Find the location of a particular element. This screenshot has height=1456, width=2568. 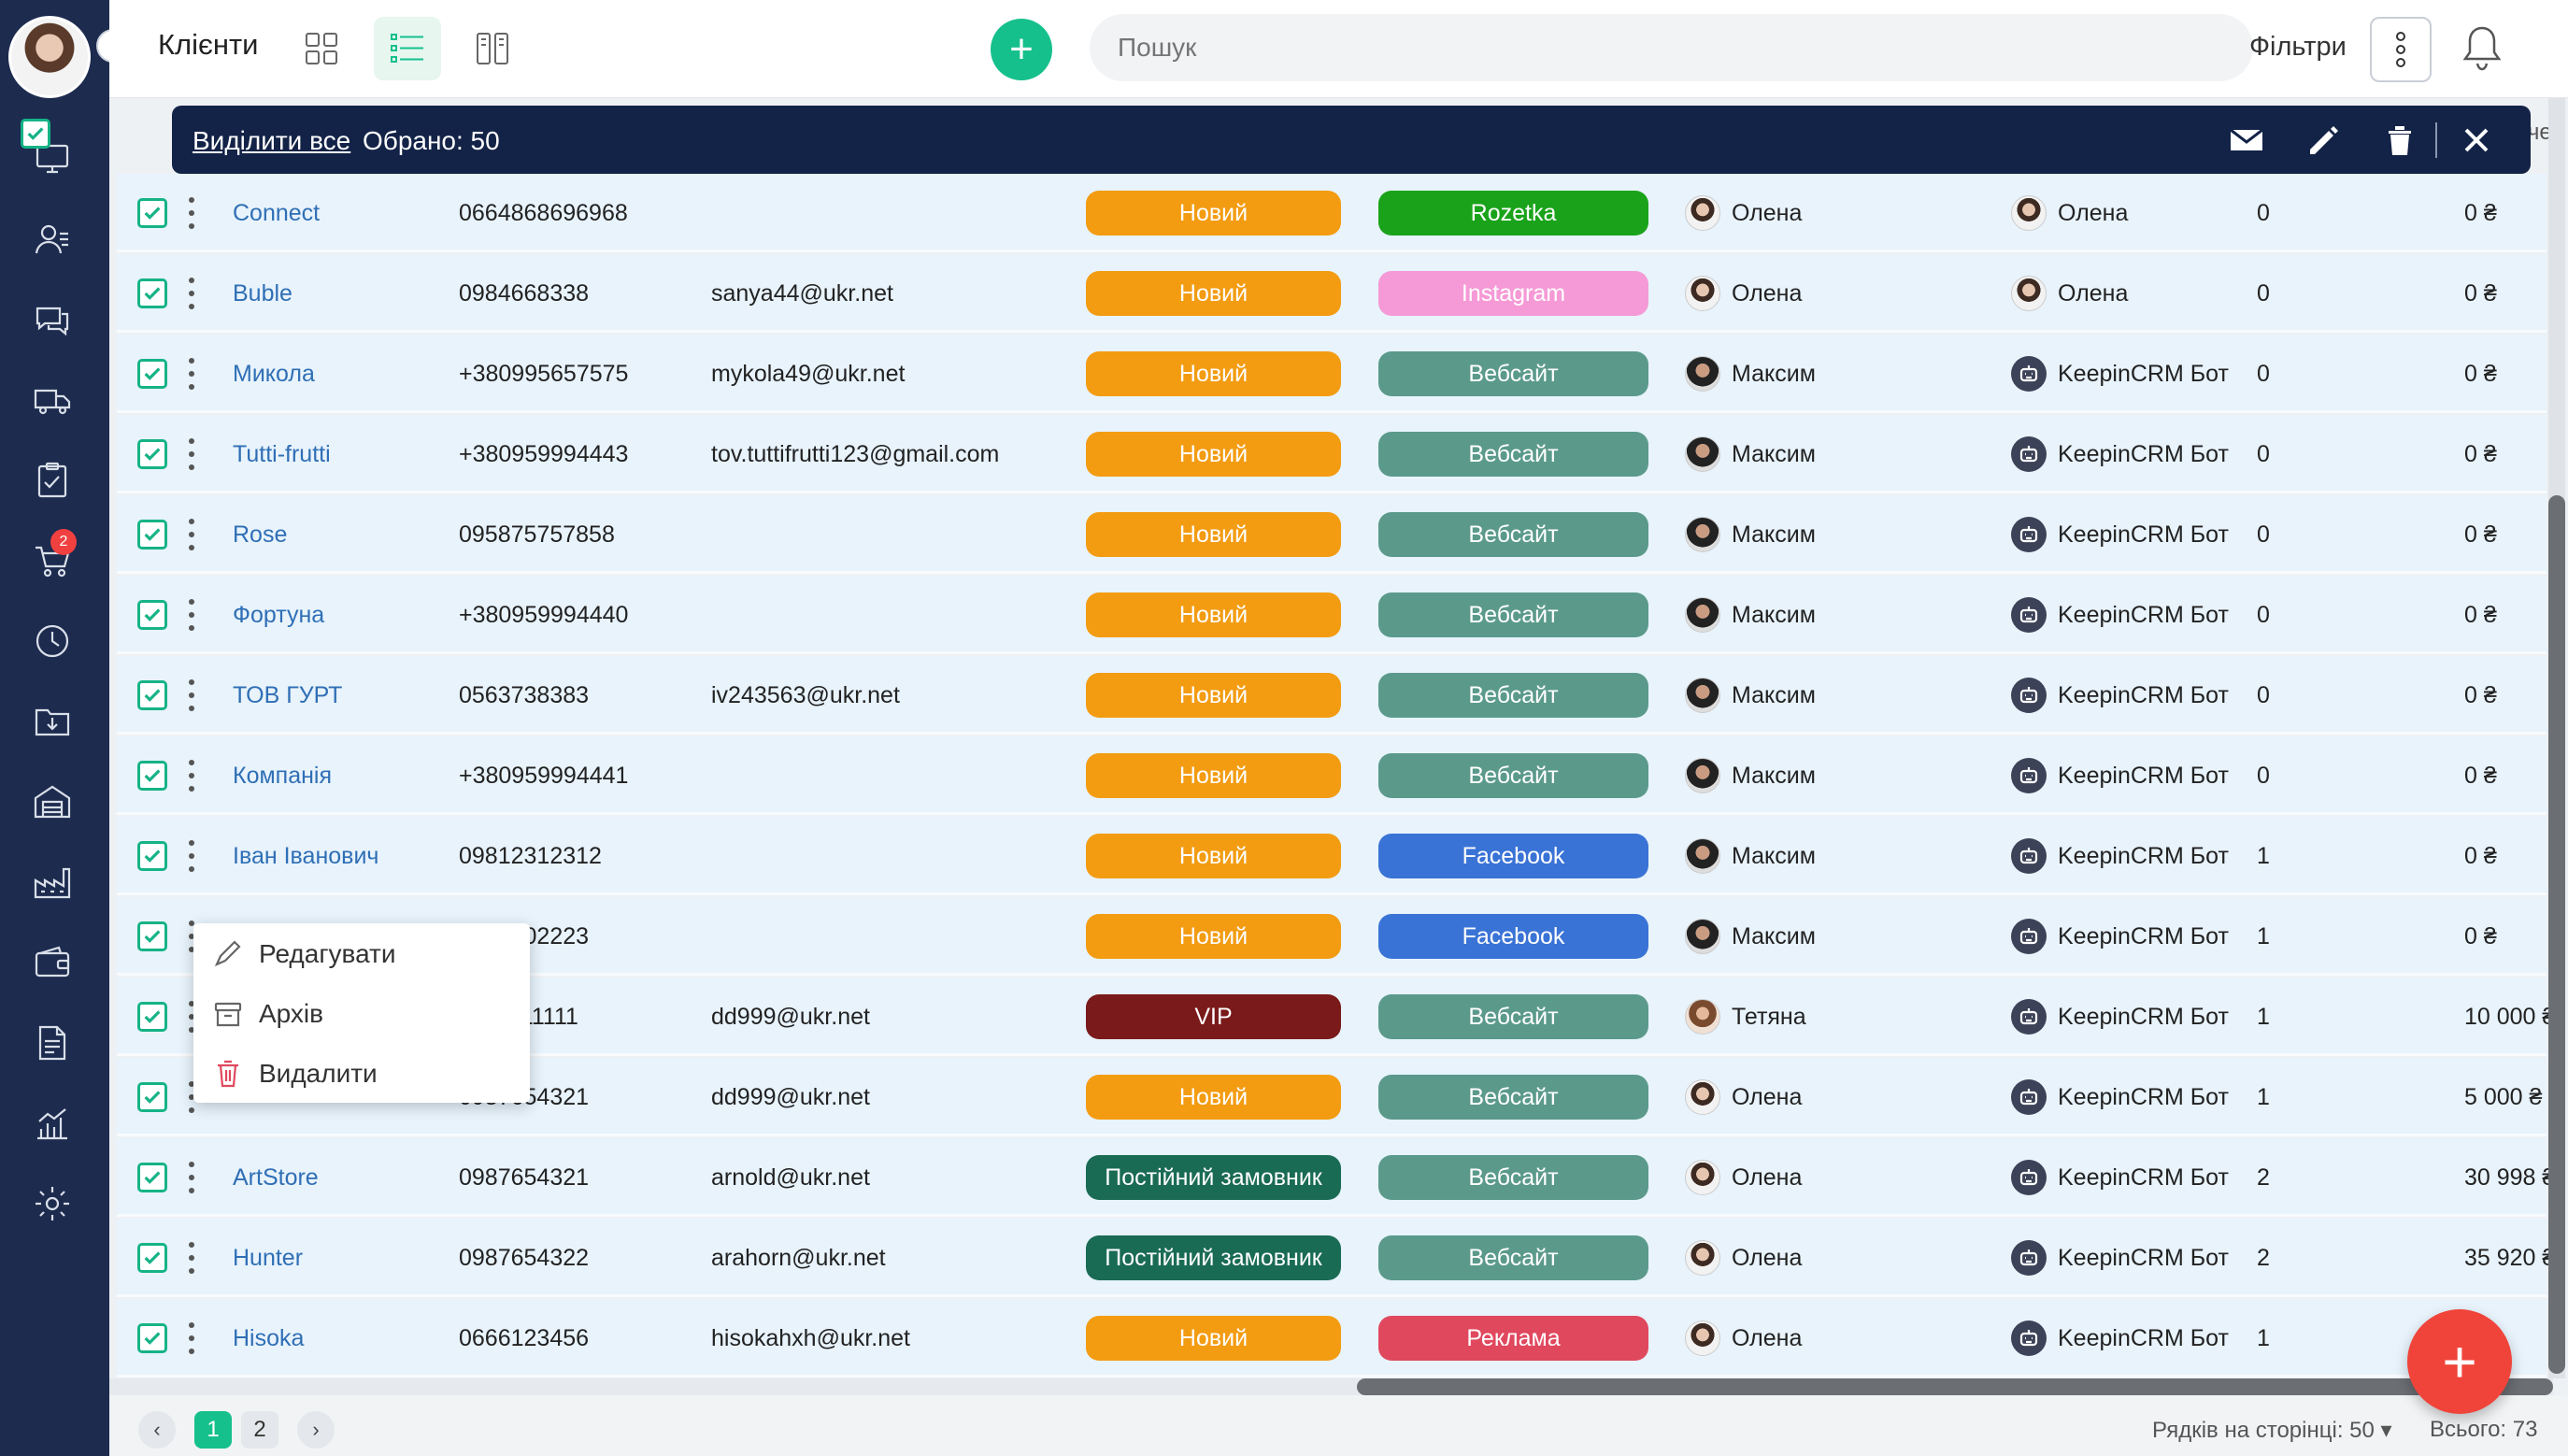

filters-button: Фільтри is located at coordinates (2298, 47).